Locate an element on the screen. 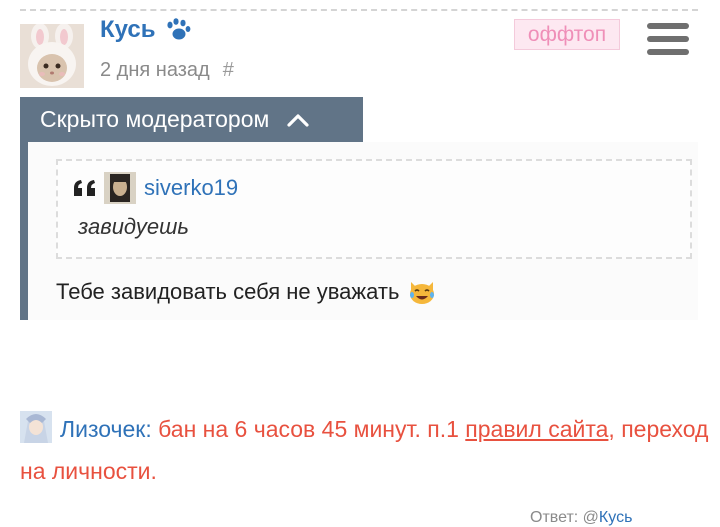 This screenshot has height=527, width=720. post-author: Кусь is located at coordinates (146, 30).